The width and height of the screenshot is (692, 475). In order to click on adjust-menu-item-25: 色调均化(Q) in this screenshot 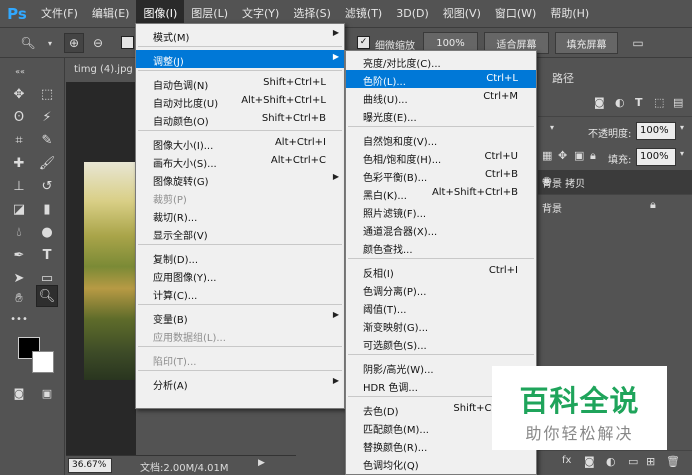, I will do `click(441, 463)`.